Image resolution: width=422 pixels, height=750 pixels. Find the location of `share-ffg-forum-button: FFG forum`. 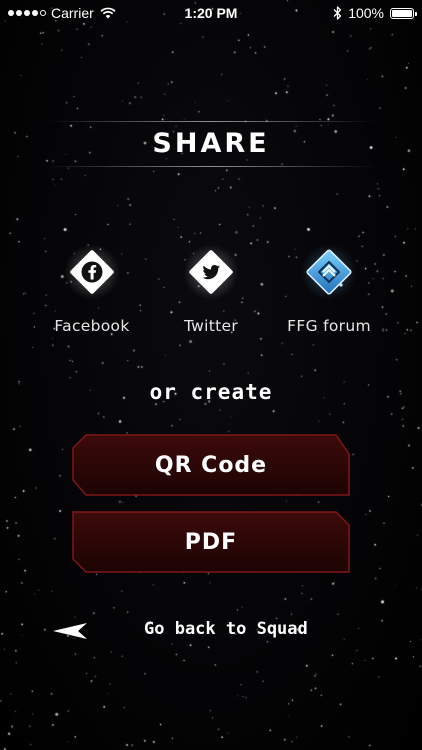

share-ffg-forum-button: FFG forum is located at coordinates (329, 289).